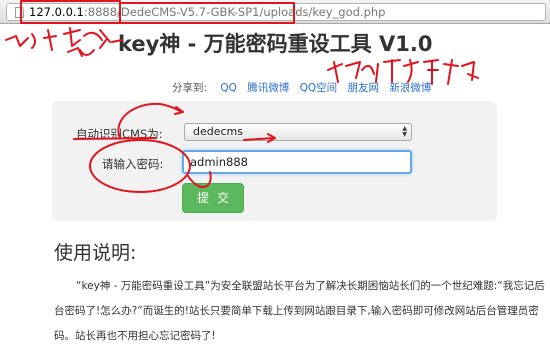 The image size is (550, 354). Describe the element at coordinates (319, 88) in the screenshot. I see `share-link-qzone: QQ空间` at that location.